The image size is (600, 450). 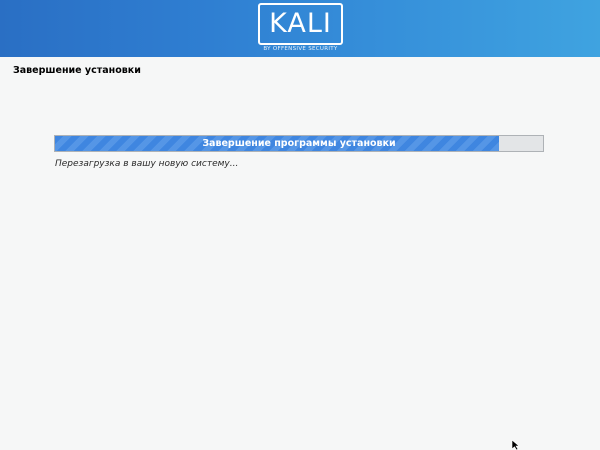 I want to click on kali-logo: KALI BY OFFENSIVE SECURITY, so click(x=300, y=29).